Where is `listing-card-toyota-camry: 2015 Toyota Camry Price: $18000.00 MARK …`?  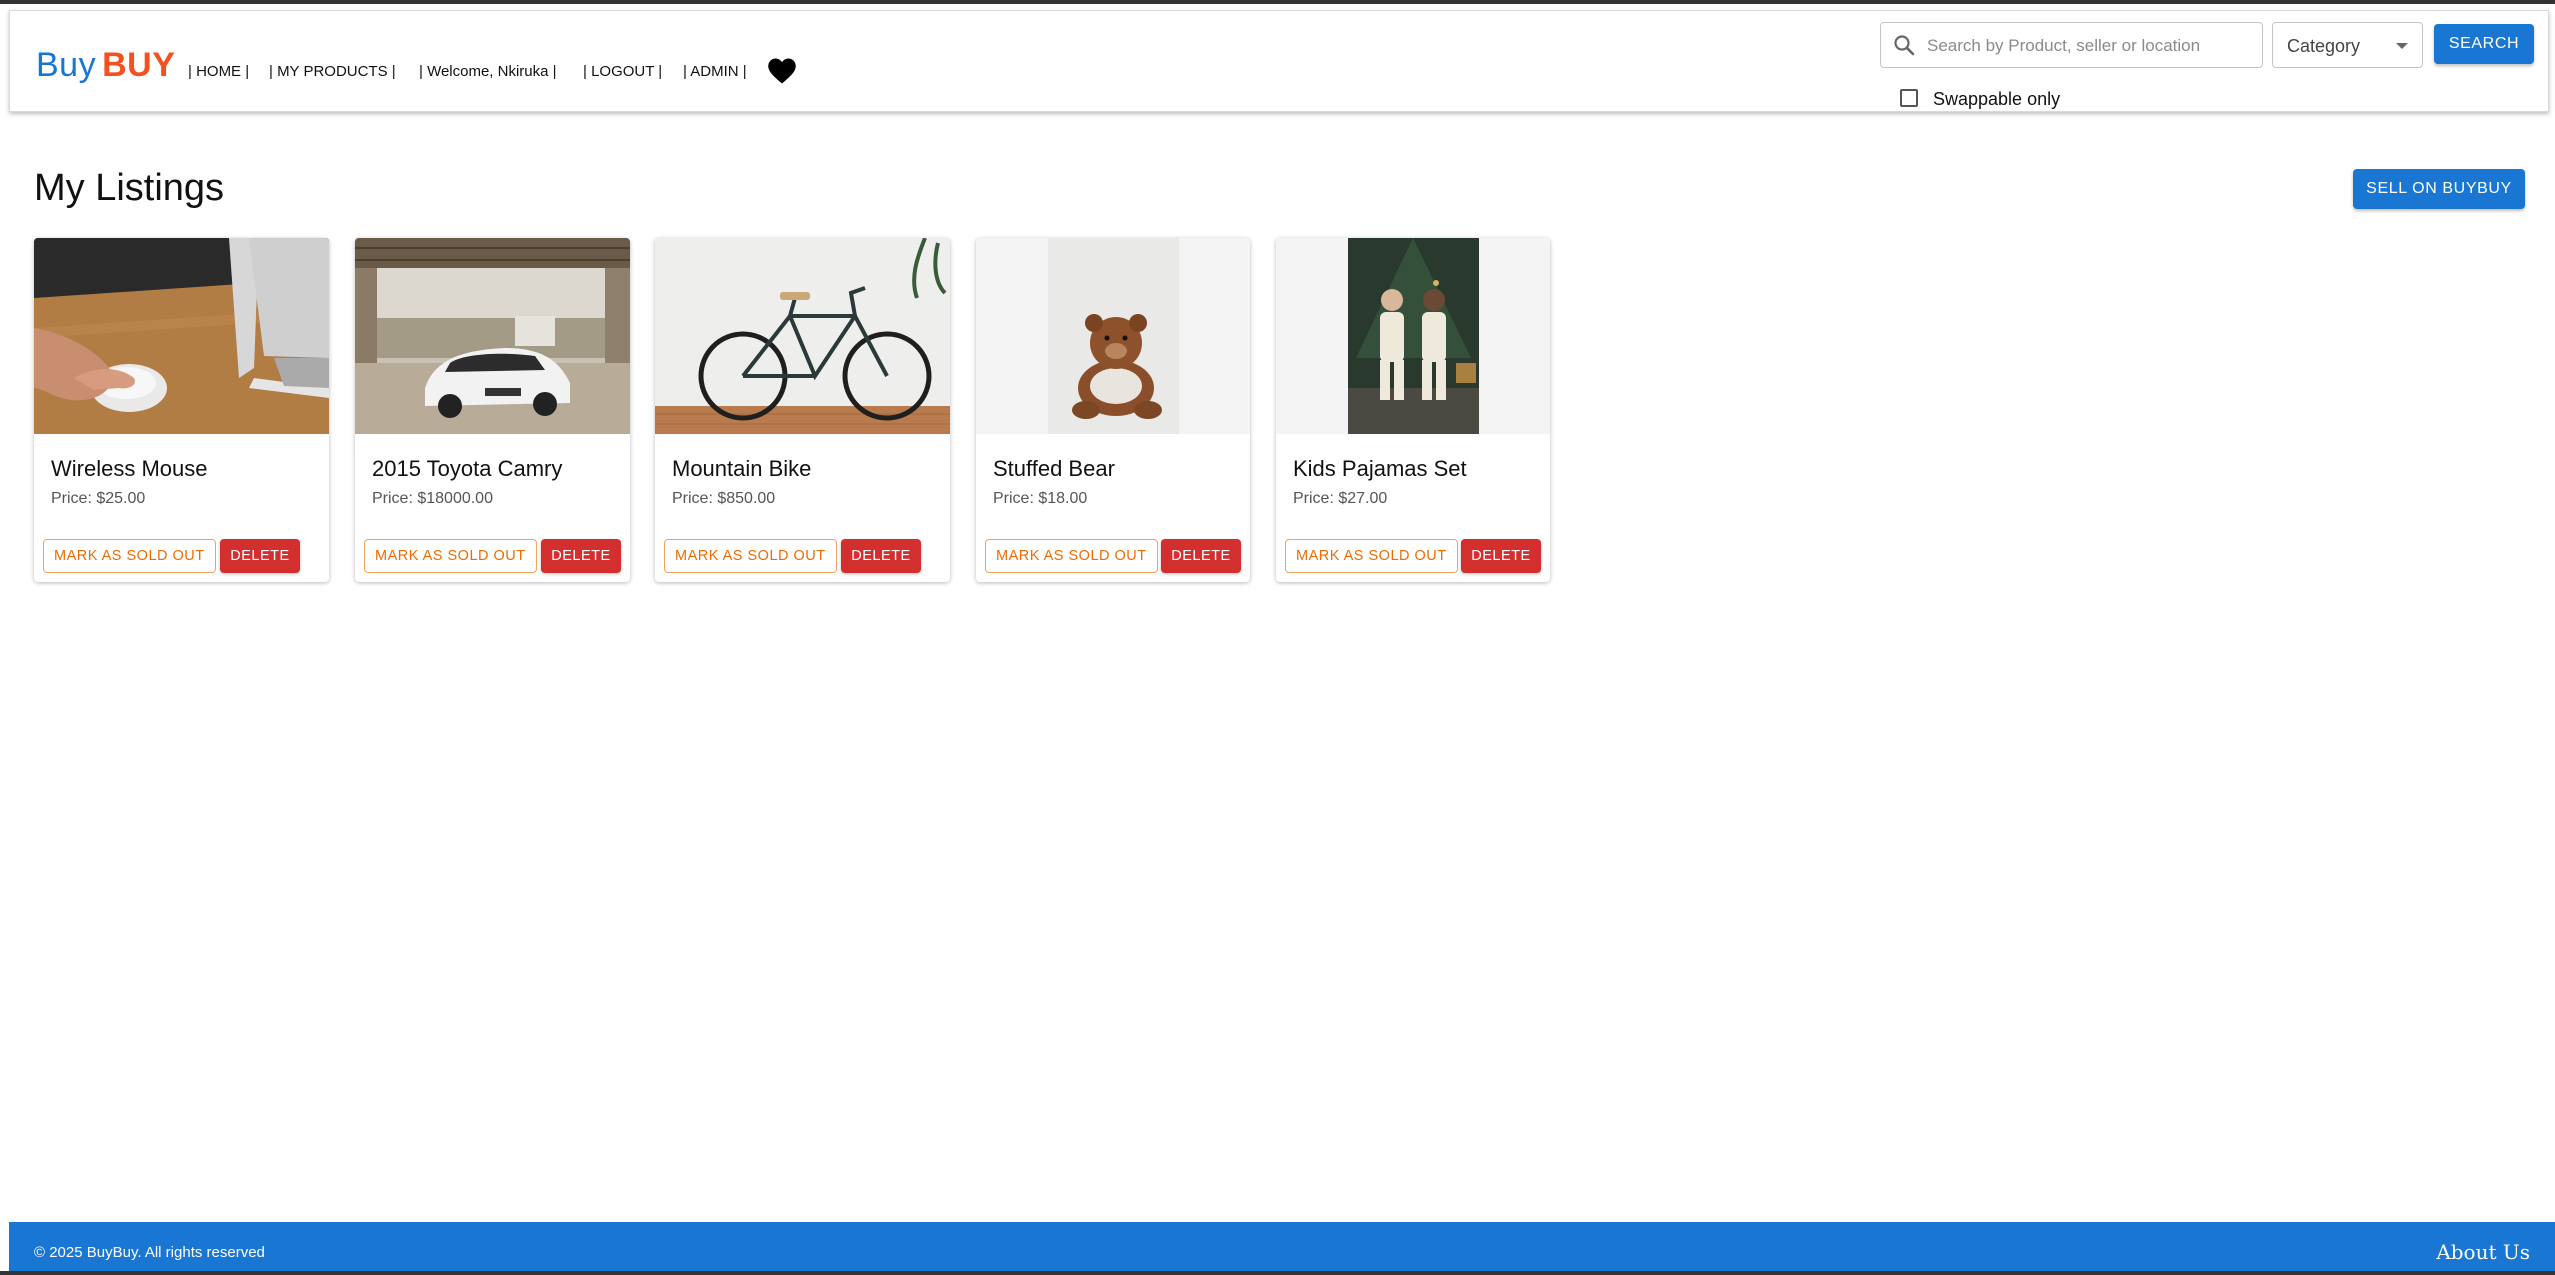
listing-card-toyota-camry: 2015 Toyota Camry Price: $18000.00 MARK … is located at coordinates (492, 410).